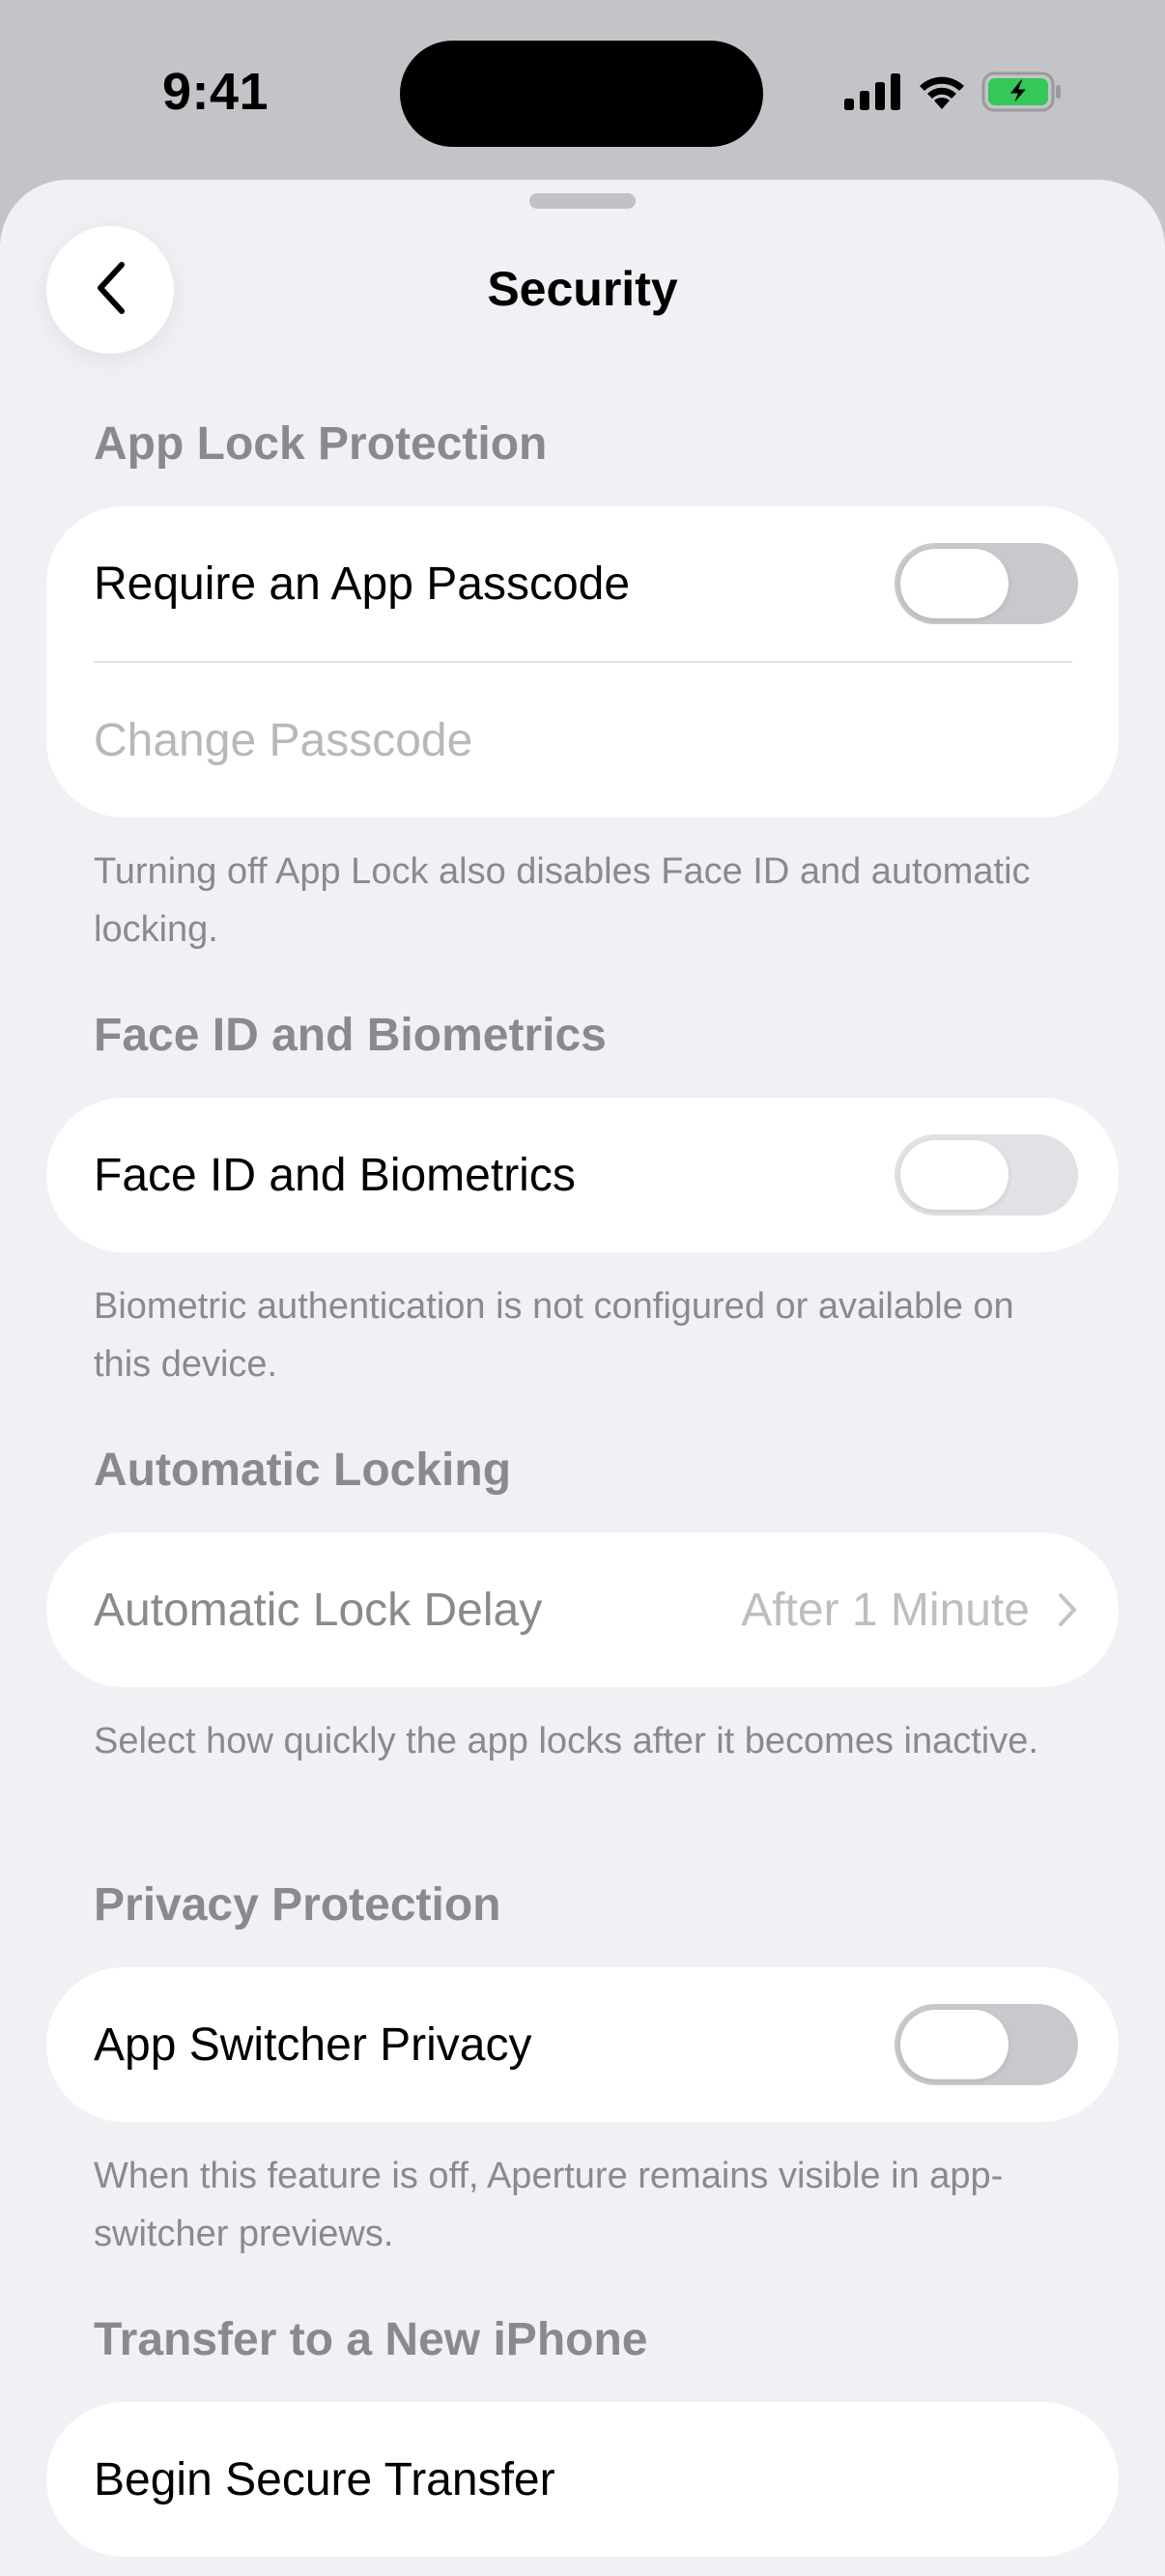  I want to click on require-passcode-toggle, so click(986, 584).